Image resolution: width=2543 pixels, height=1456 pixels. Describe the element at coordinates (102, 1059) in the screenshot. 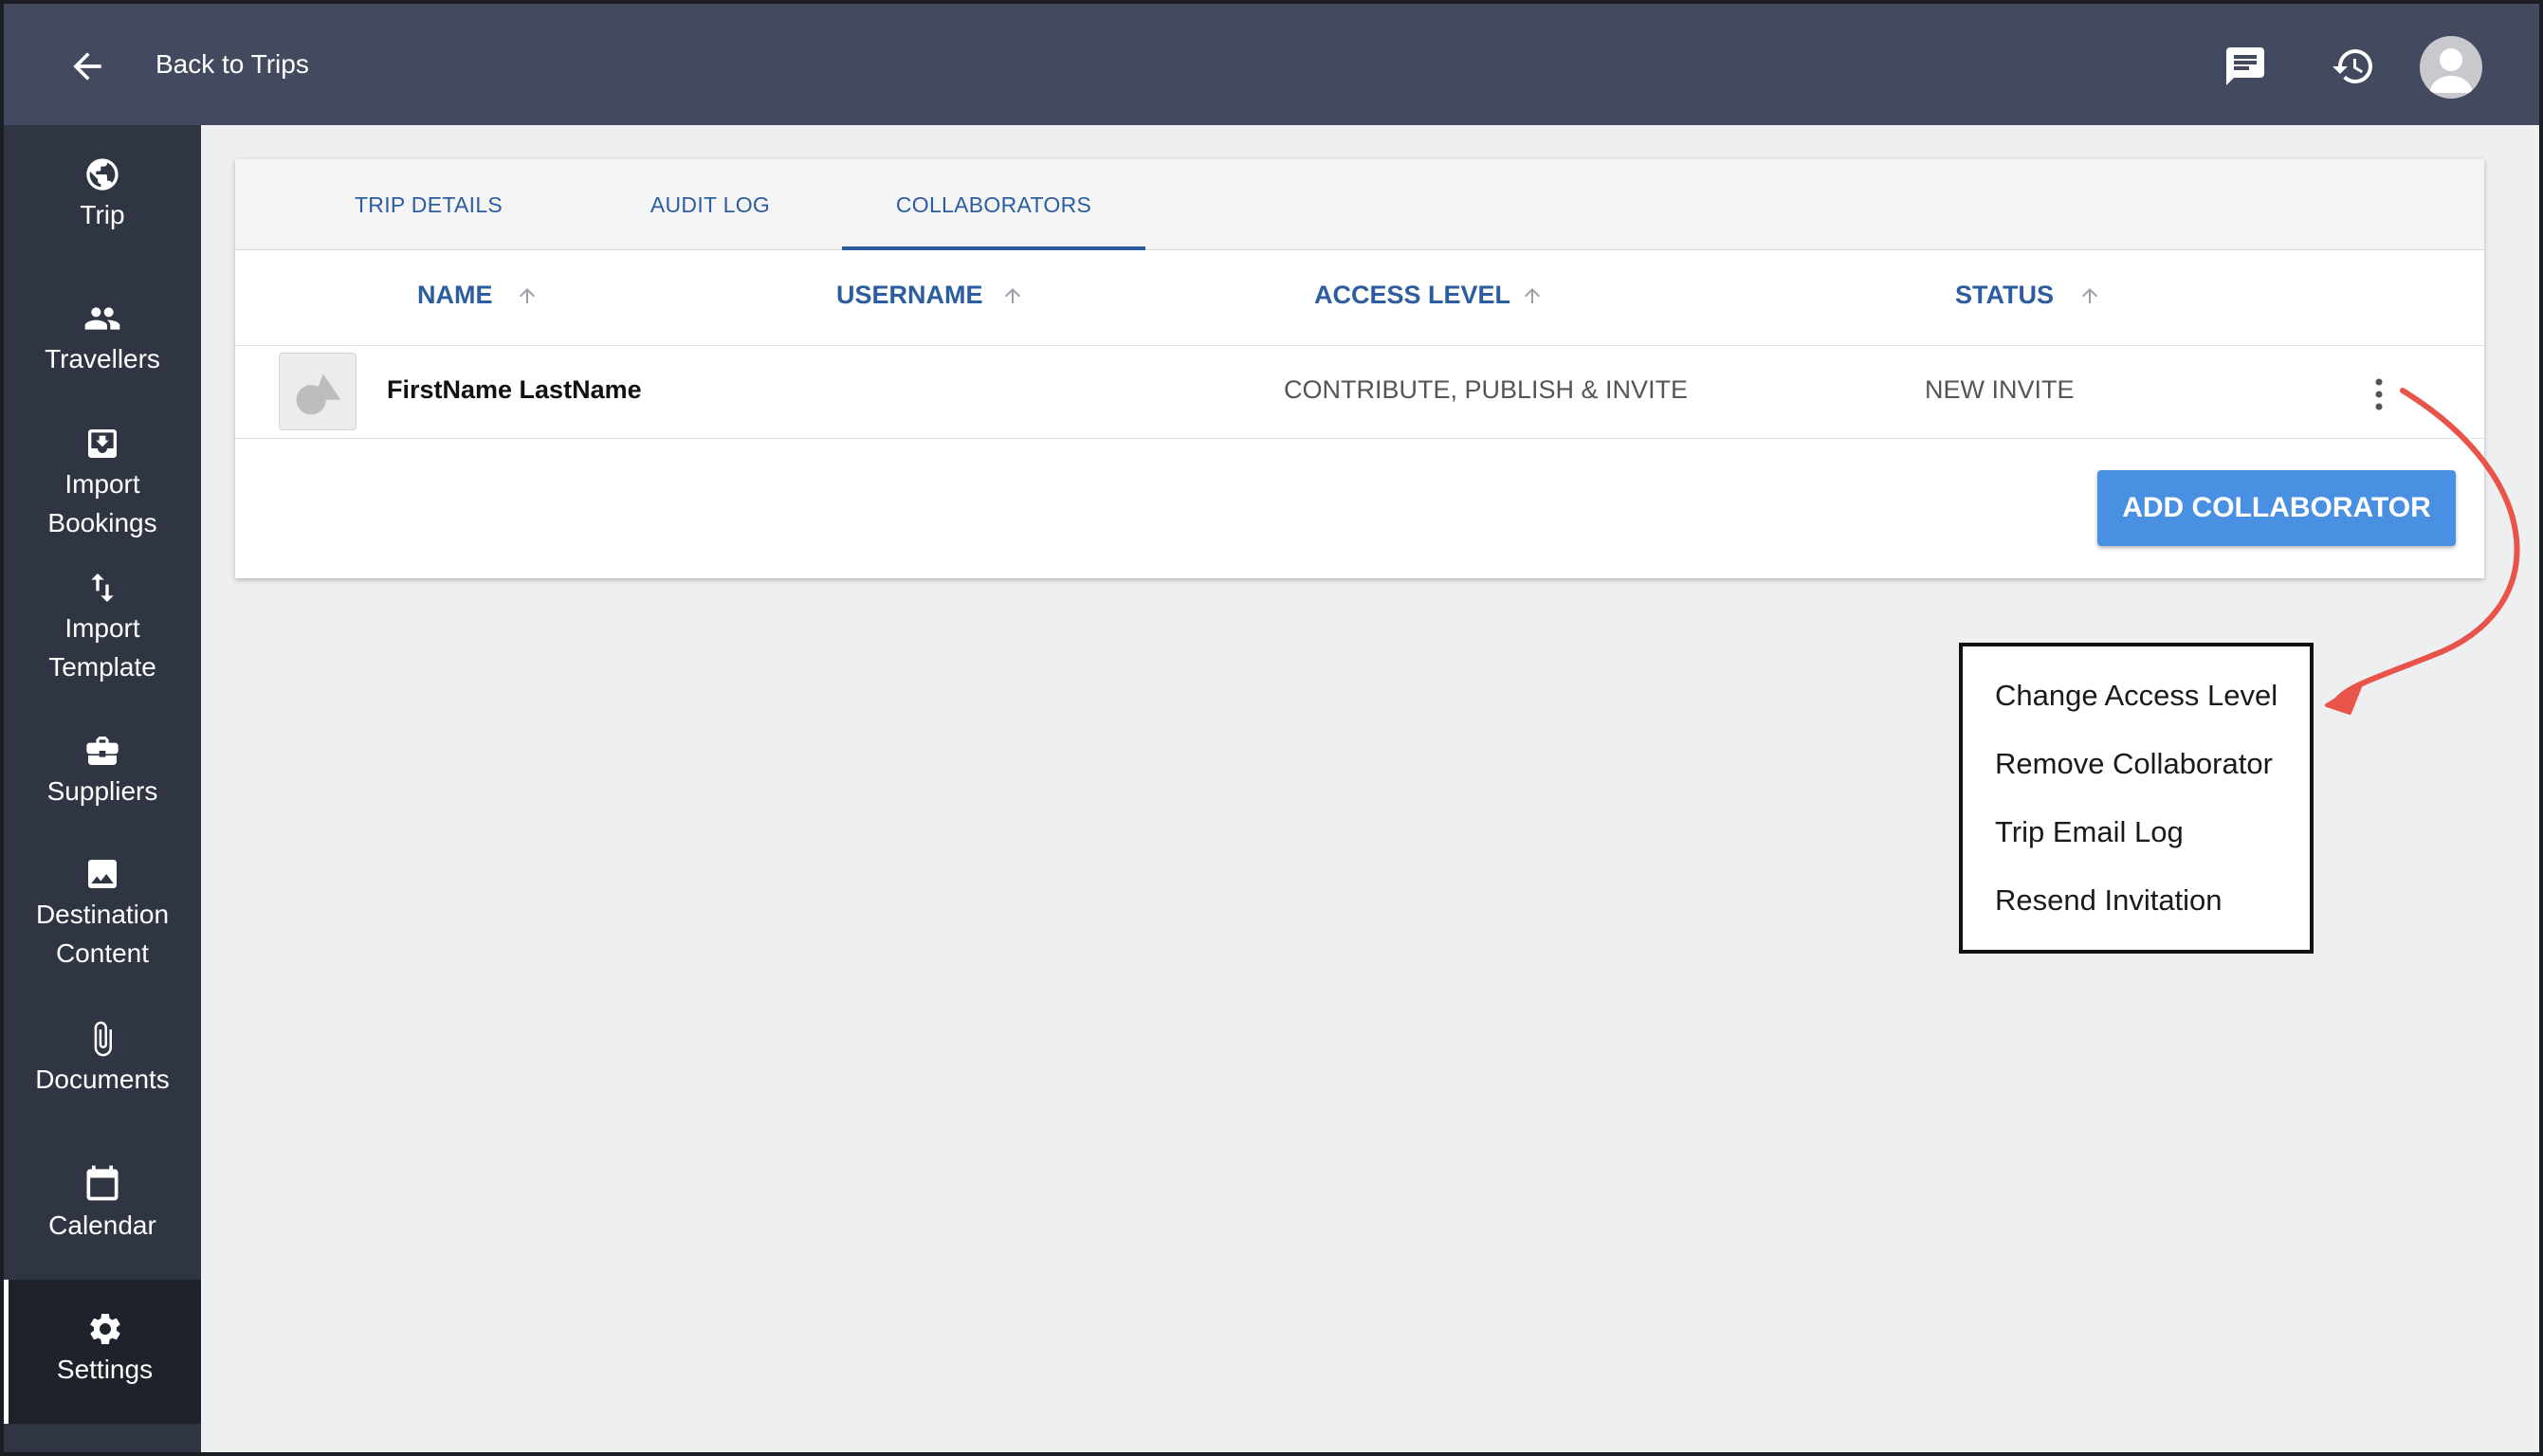

I see `sidebar-item-documents: Documents` at that location.